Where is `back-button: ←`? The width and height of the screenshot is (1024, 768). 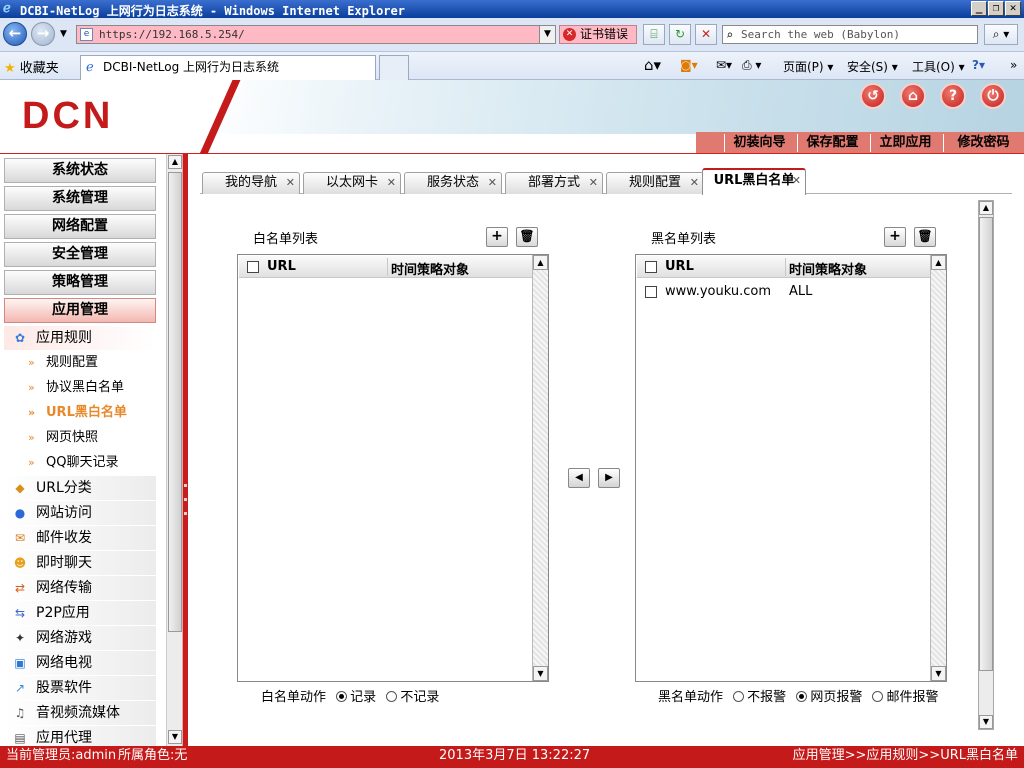 back-button: ← is located at coordinates (15, 34).